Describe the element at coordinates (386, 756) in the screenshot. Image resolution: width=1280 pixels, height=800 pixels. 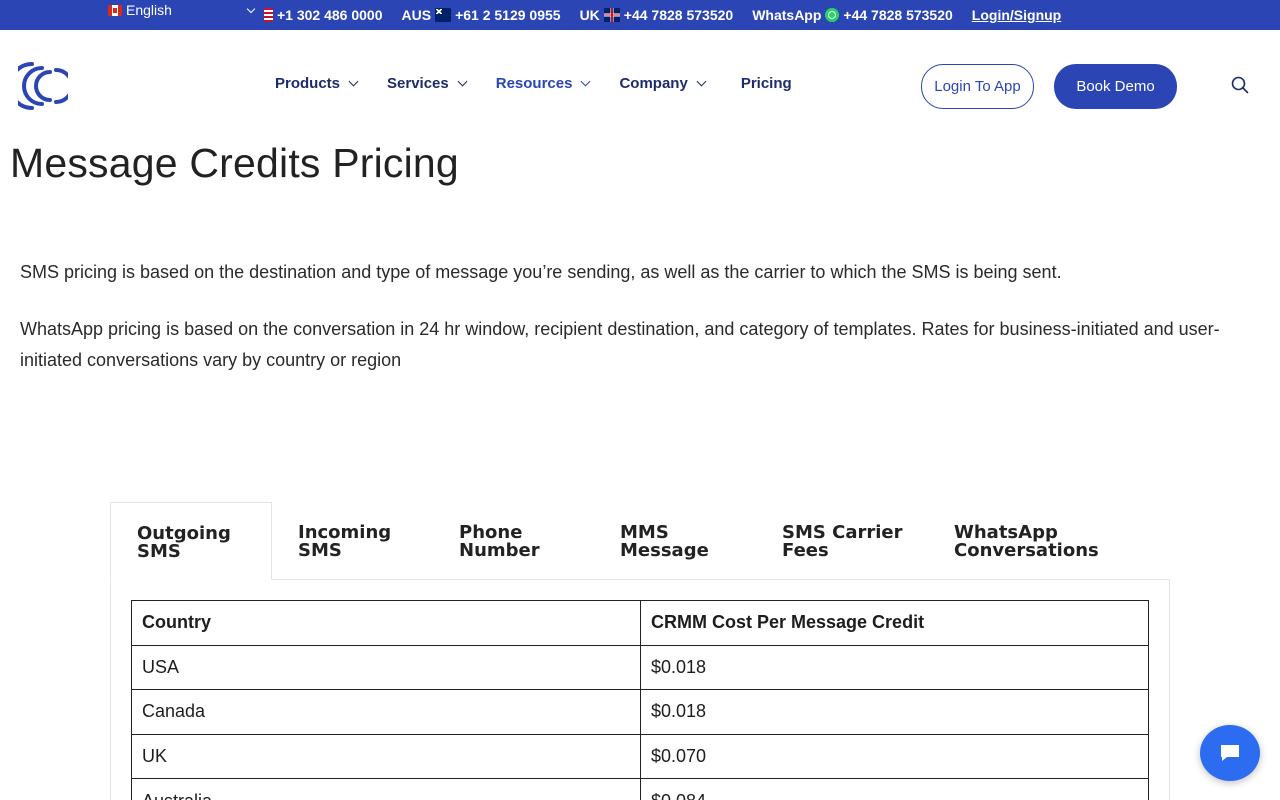
I see `cell-country: UK` at that location.